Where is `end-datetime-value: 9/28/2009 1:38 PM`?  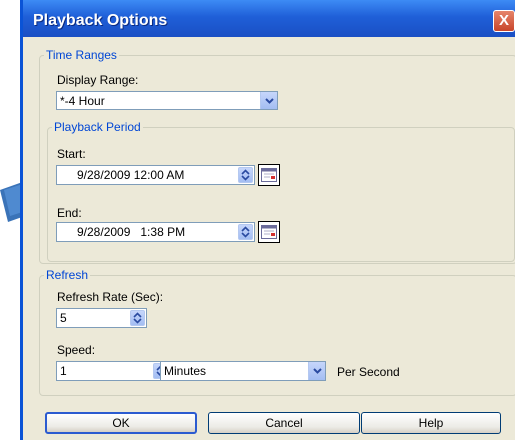
end-datetime-value: 9/28/2009 1:38 PM is located at coordinates (131, 232).